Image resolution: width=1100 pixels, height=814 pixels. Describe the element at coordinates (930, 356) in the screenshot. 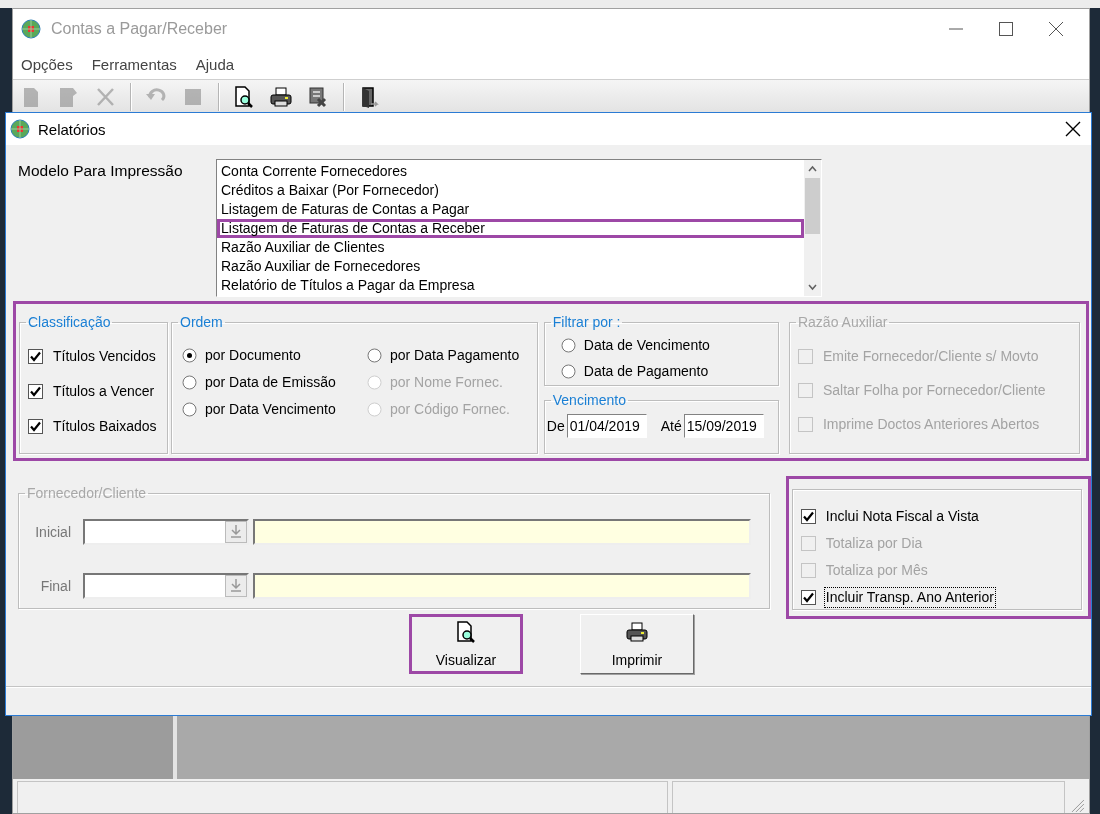

I see `checkbox-label: Emite Fornecedor/Cliente s/ Movto` at that location.